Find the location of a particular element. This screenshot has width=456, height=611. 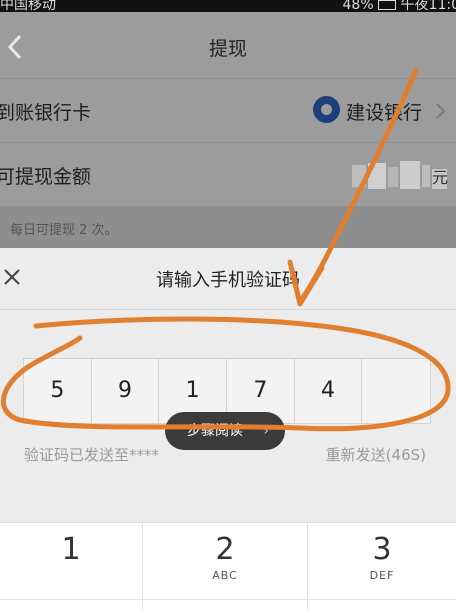

clock: 午夜11:0 is located at coordinates (428, 6).